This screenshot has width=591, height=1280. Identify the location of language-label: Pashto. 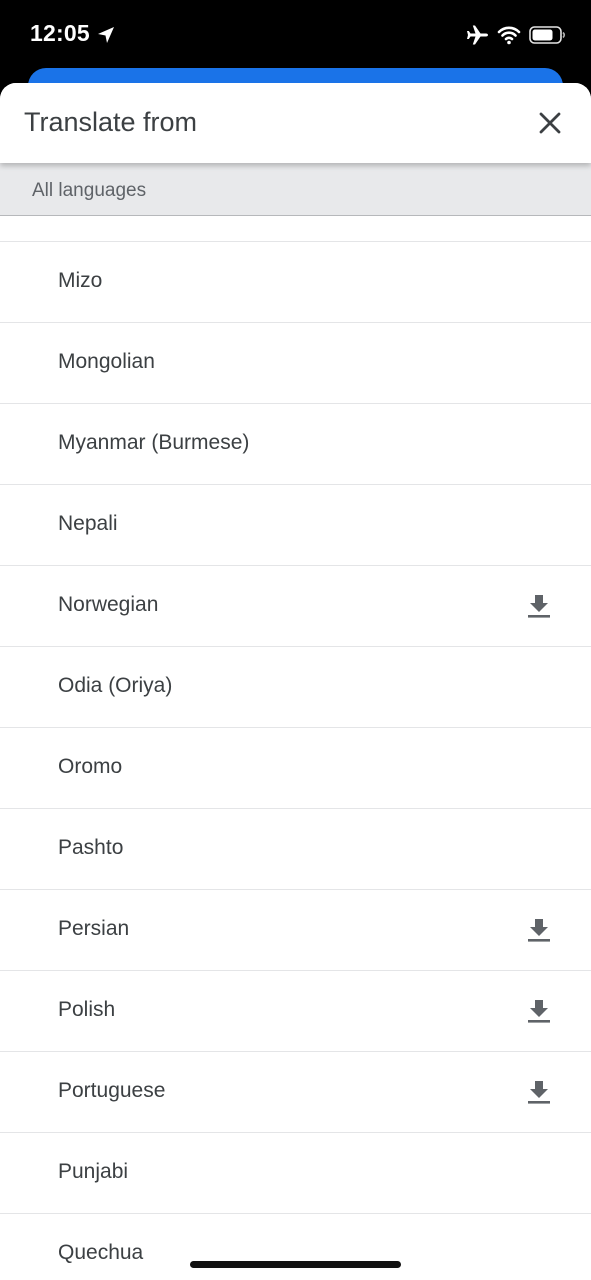
(91, 847).